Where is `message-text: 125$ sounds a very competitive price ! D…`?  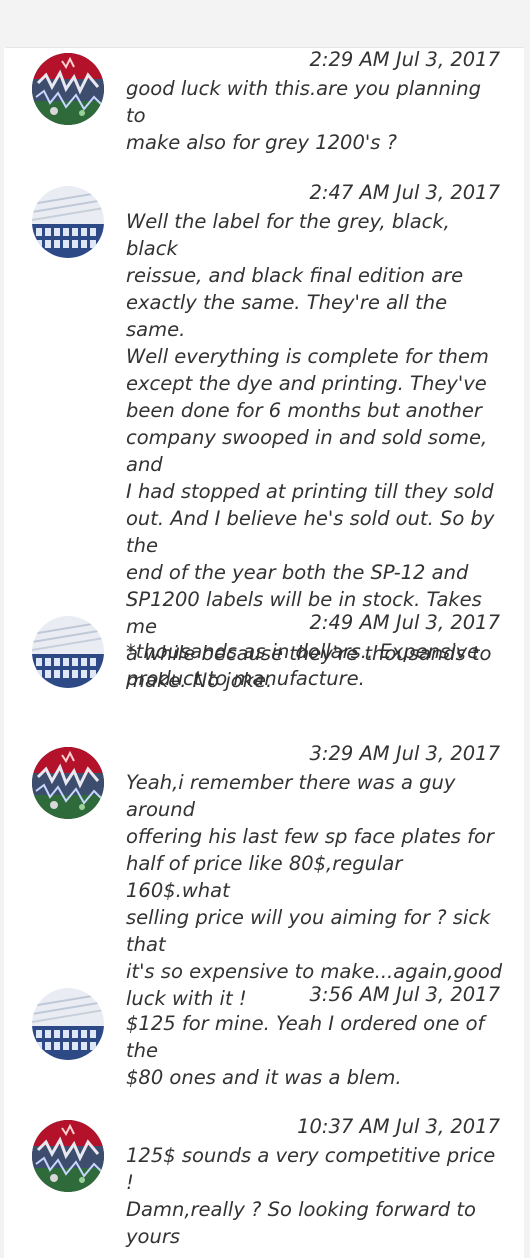
message-text: 125$ sounds a very competitive price ! D… is located at coordinates (311, 1196).